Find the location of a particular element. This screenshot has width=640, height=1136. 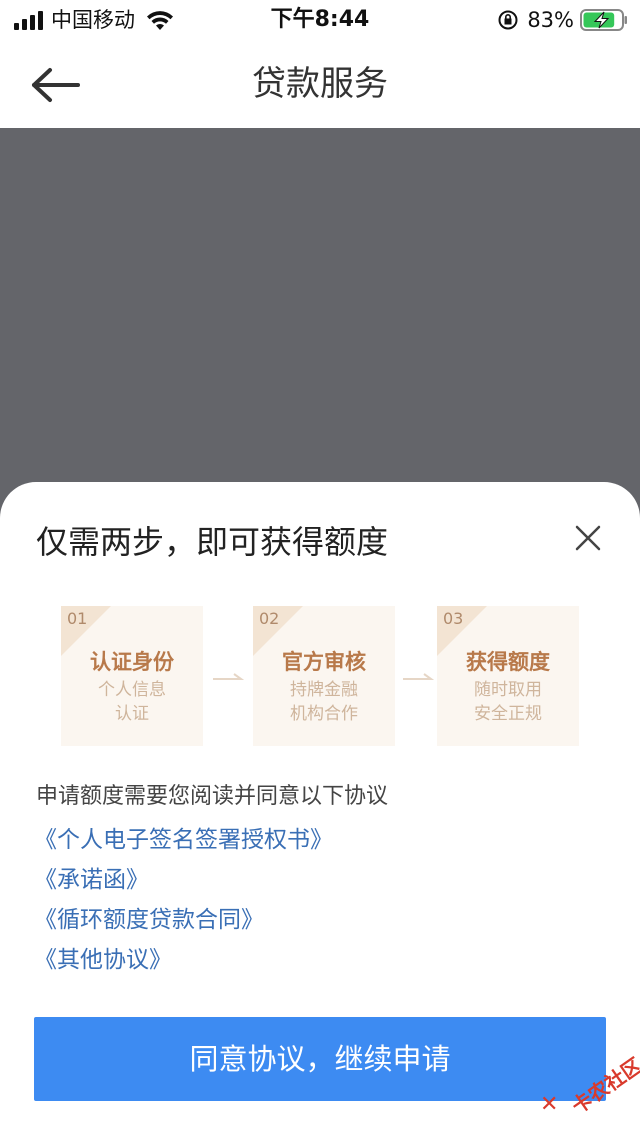

nav-bar: 贷款服务 is located at coordinates (320, 84).